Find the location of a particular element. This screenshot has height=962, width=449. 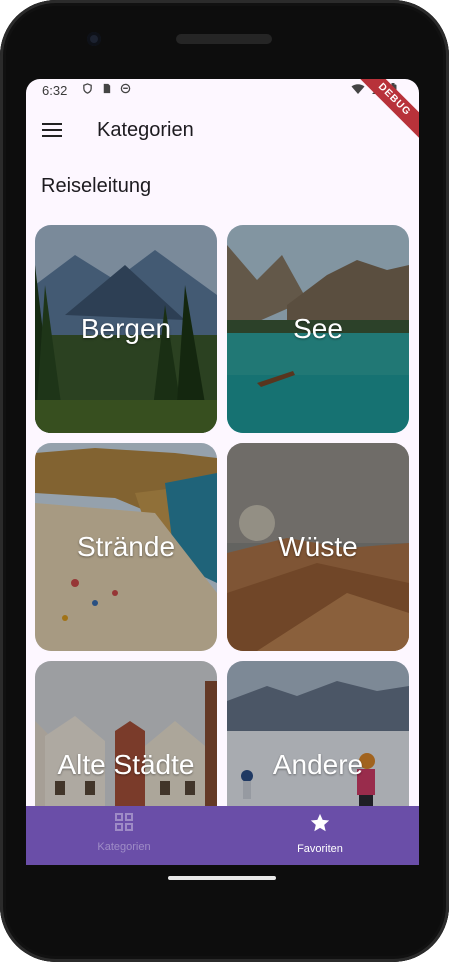

sim-card-icon is located at coordinates (107, 88).